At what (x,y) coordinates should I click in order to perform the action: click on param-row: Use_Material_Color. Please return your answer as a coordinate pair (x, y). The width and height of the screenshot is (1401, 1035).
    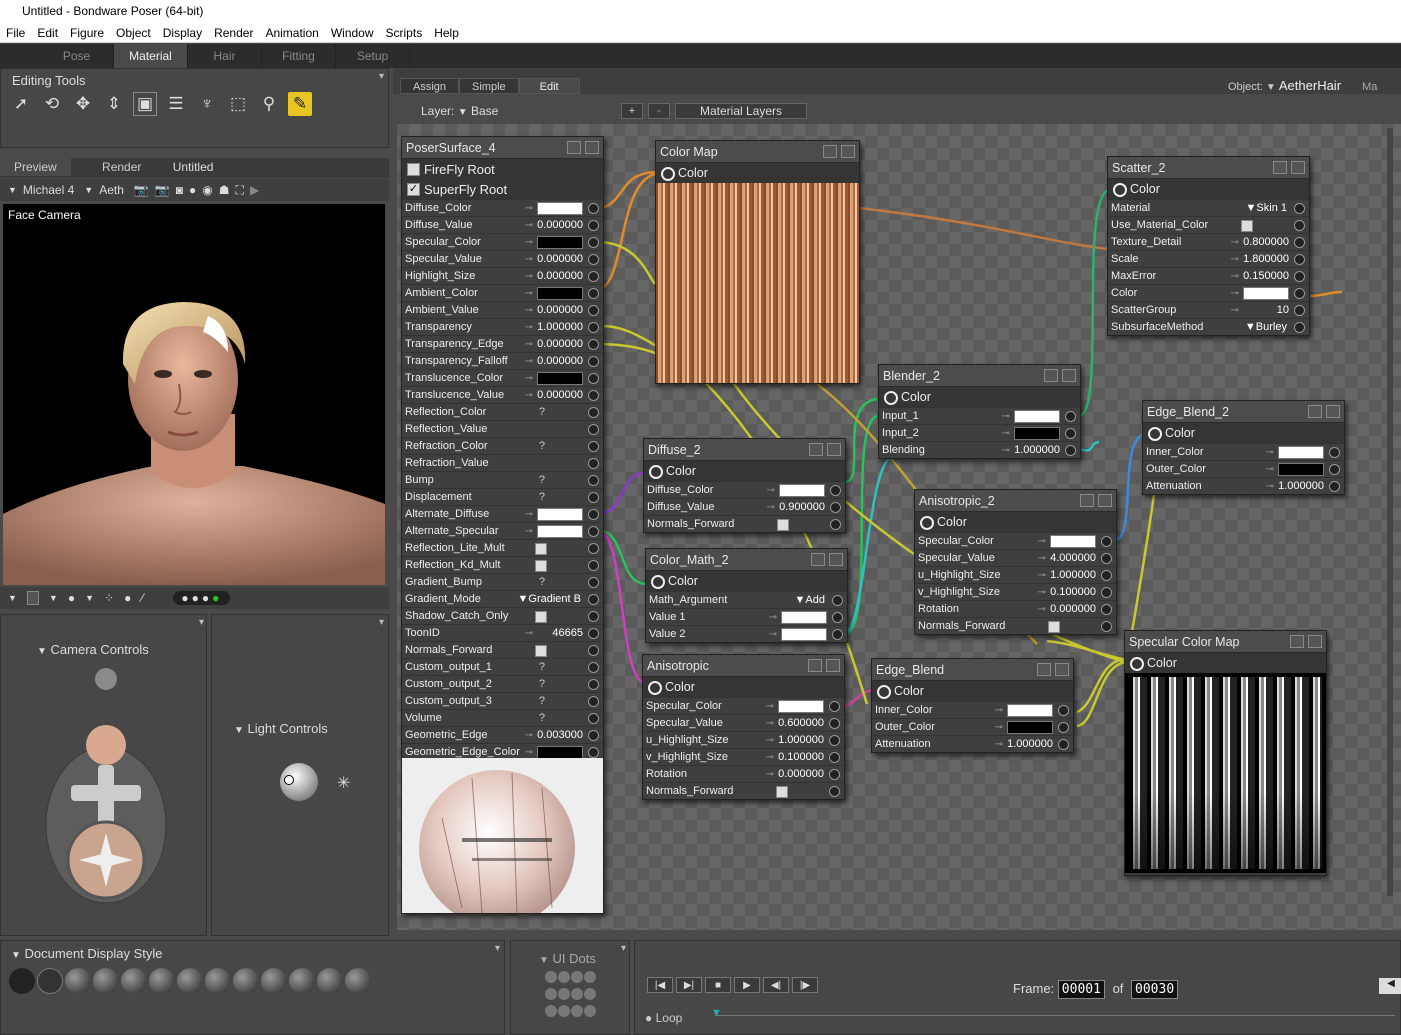
    Looking at the image, I should click on (1208, 224).